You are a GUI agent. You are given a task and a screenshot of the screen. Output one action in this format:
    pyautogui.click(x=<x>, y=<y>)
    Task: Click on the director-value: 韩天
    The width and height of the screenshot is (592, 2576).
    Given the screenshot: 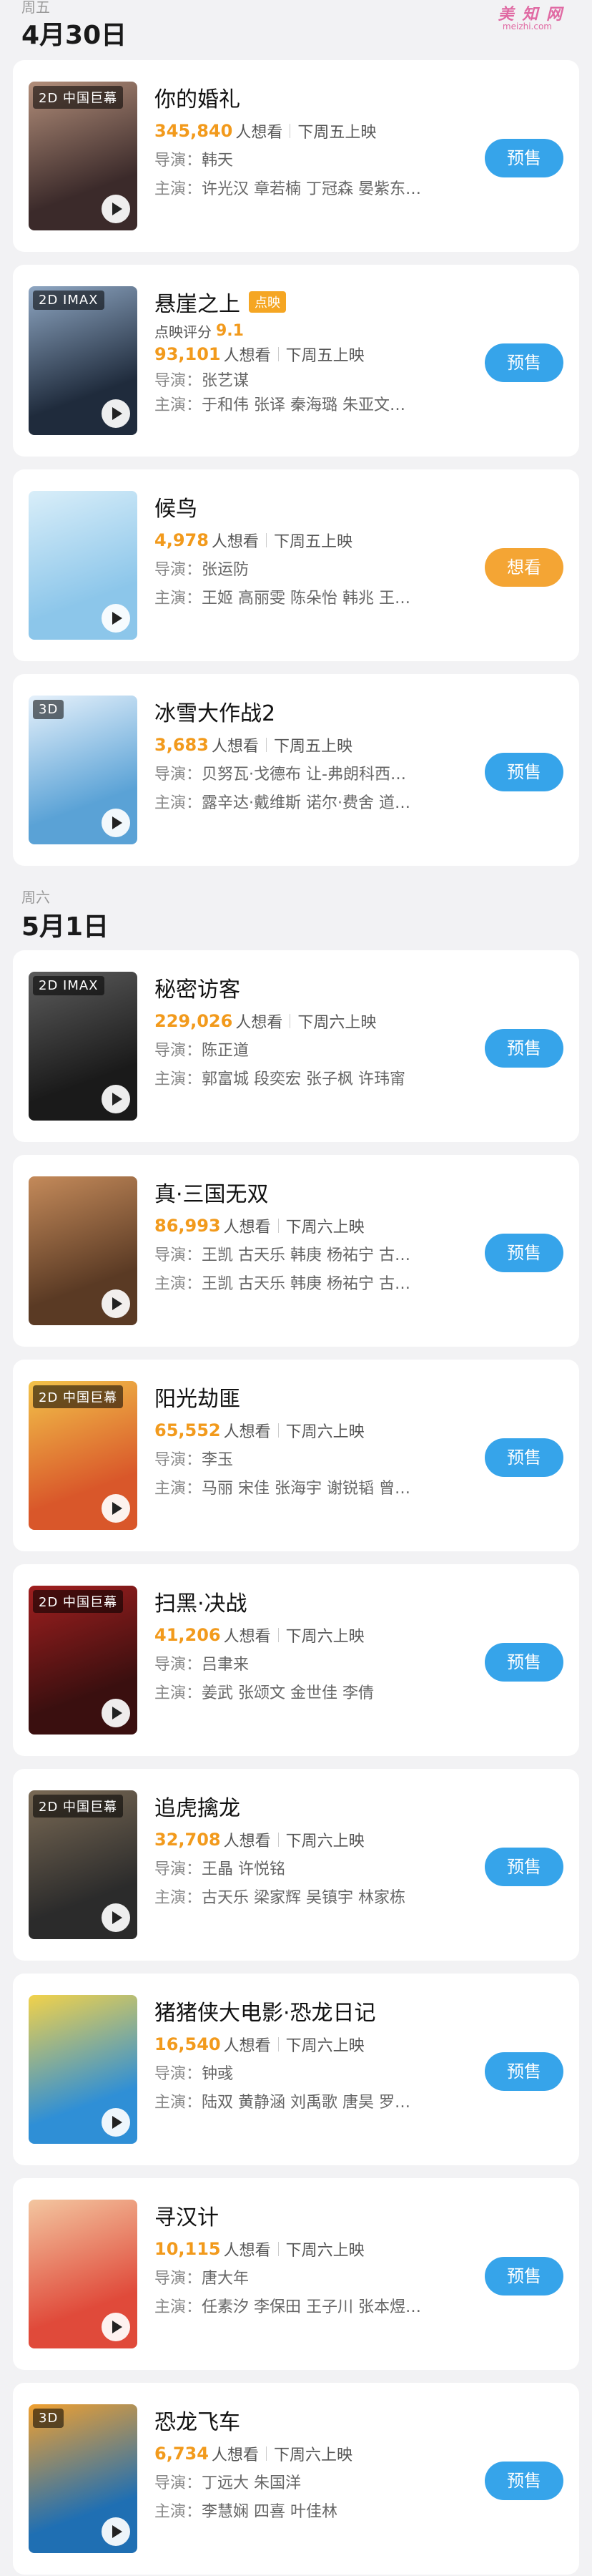 What is the action you would take?
    pyautogui.click(x=218, y=161)
    